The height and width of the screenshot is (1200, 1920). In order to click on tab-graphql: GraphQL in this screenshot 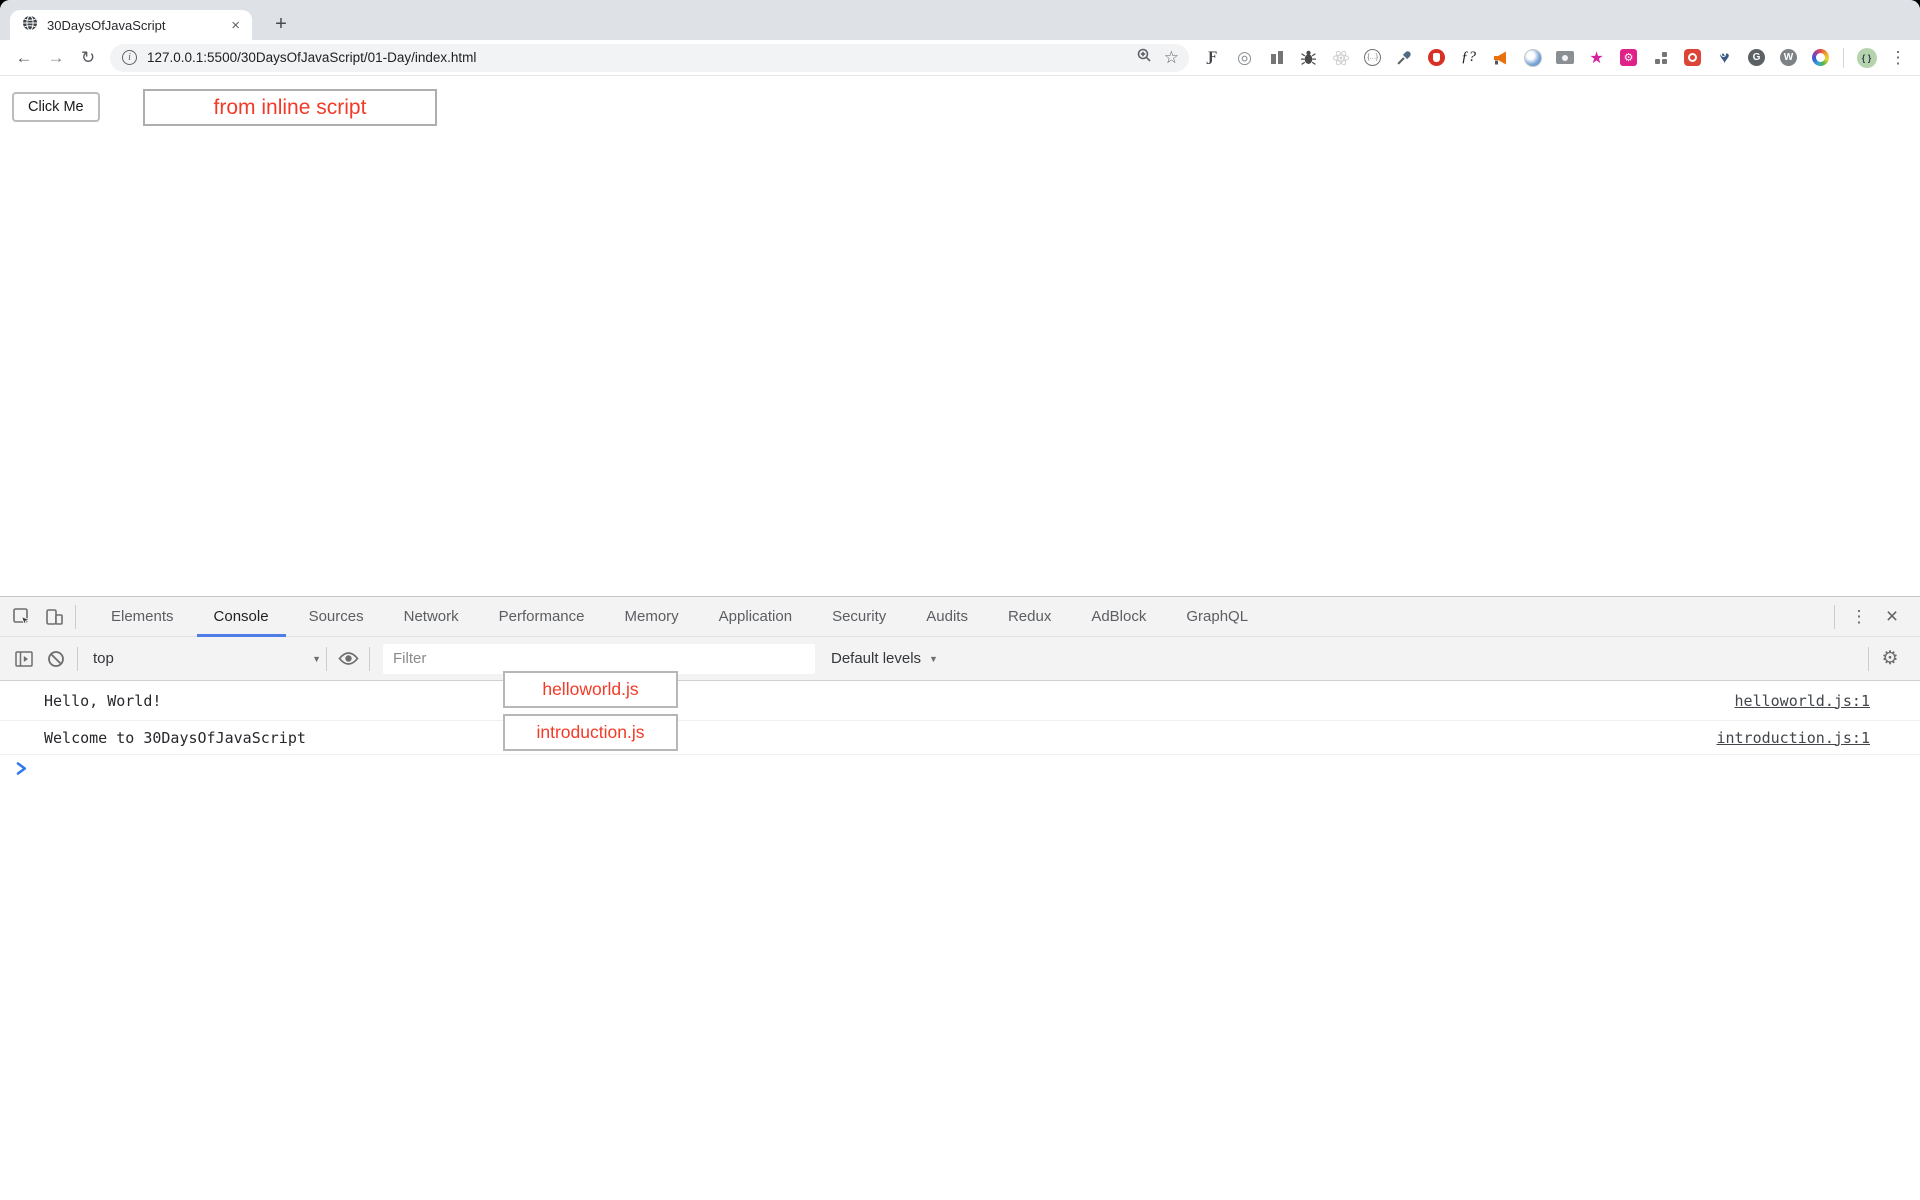, I will do `click(1217, 617)`.